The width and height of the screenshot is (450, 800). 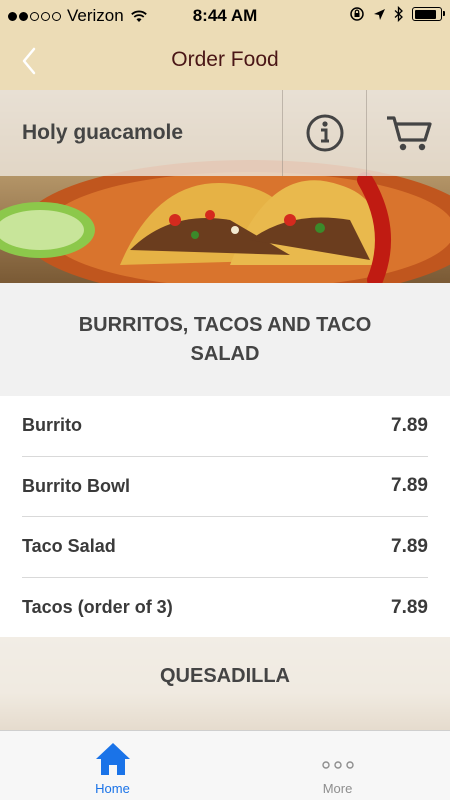 I want to click on bluetooth-icon, so click(x=398, y=14).